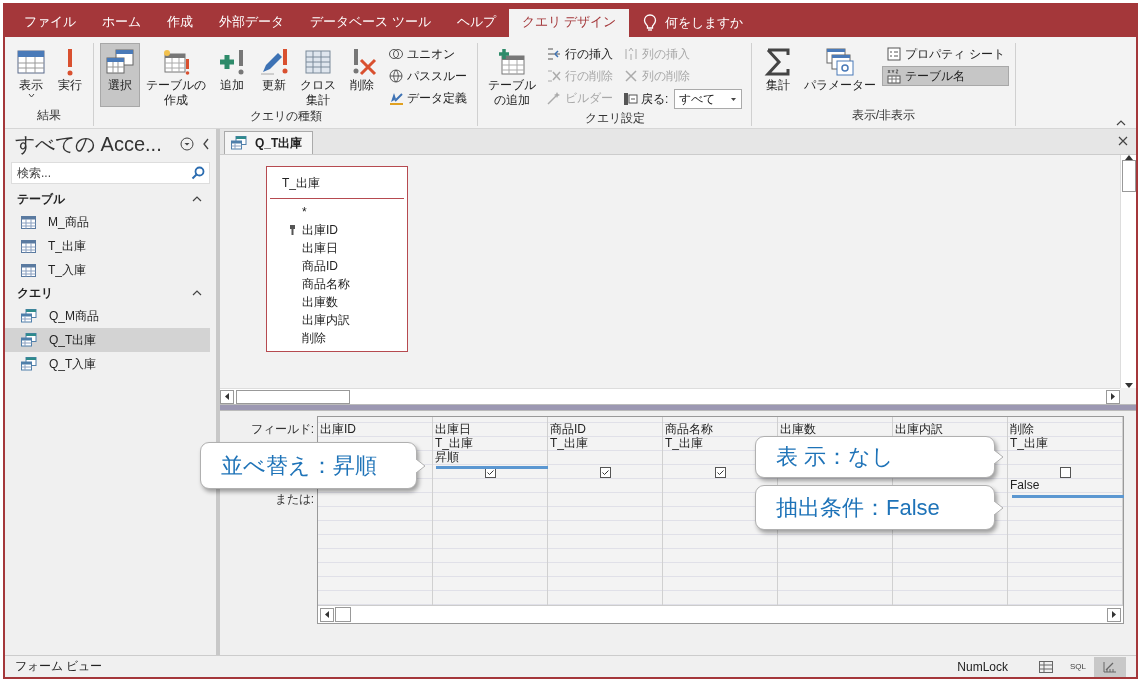 This screenshot has height=686, width=1141. What do you see at coordinates (73, 340) in the screenshot?
I see `item-label: Q_T出庫` at bounding box center [73, 340].